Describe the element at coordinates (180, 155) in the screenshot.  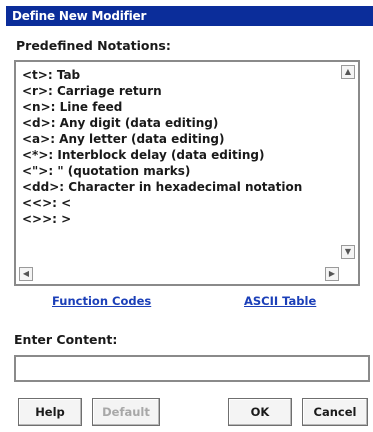
I see `list-item: <*>: Interblock delay (data editing)` at that location.